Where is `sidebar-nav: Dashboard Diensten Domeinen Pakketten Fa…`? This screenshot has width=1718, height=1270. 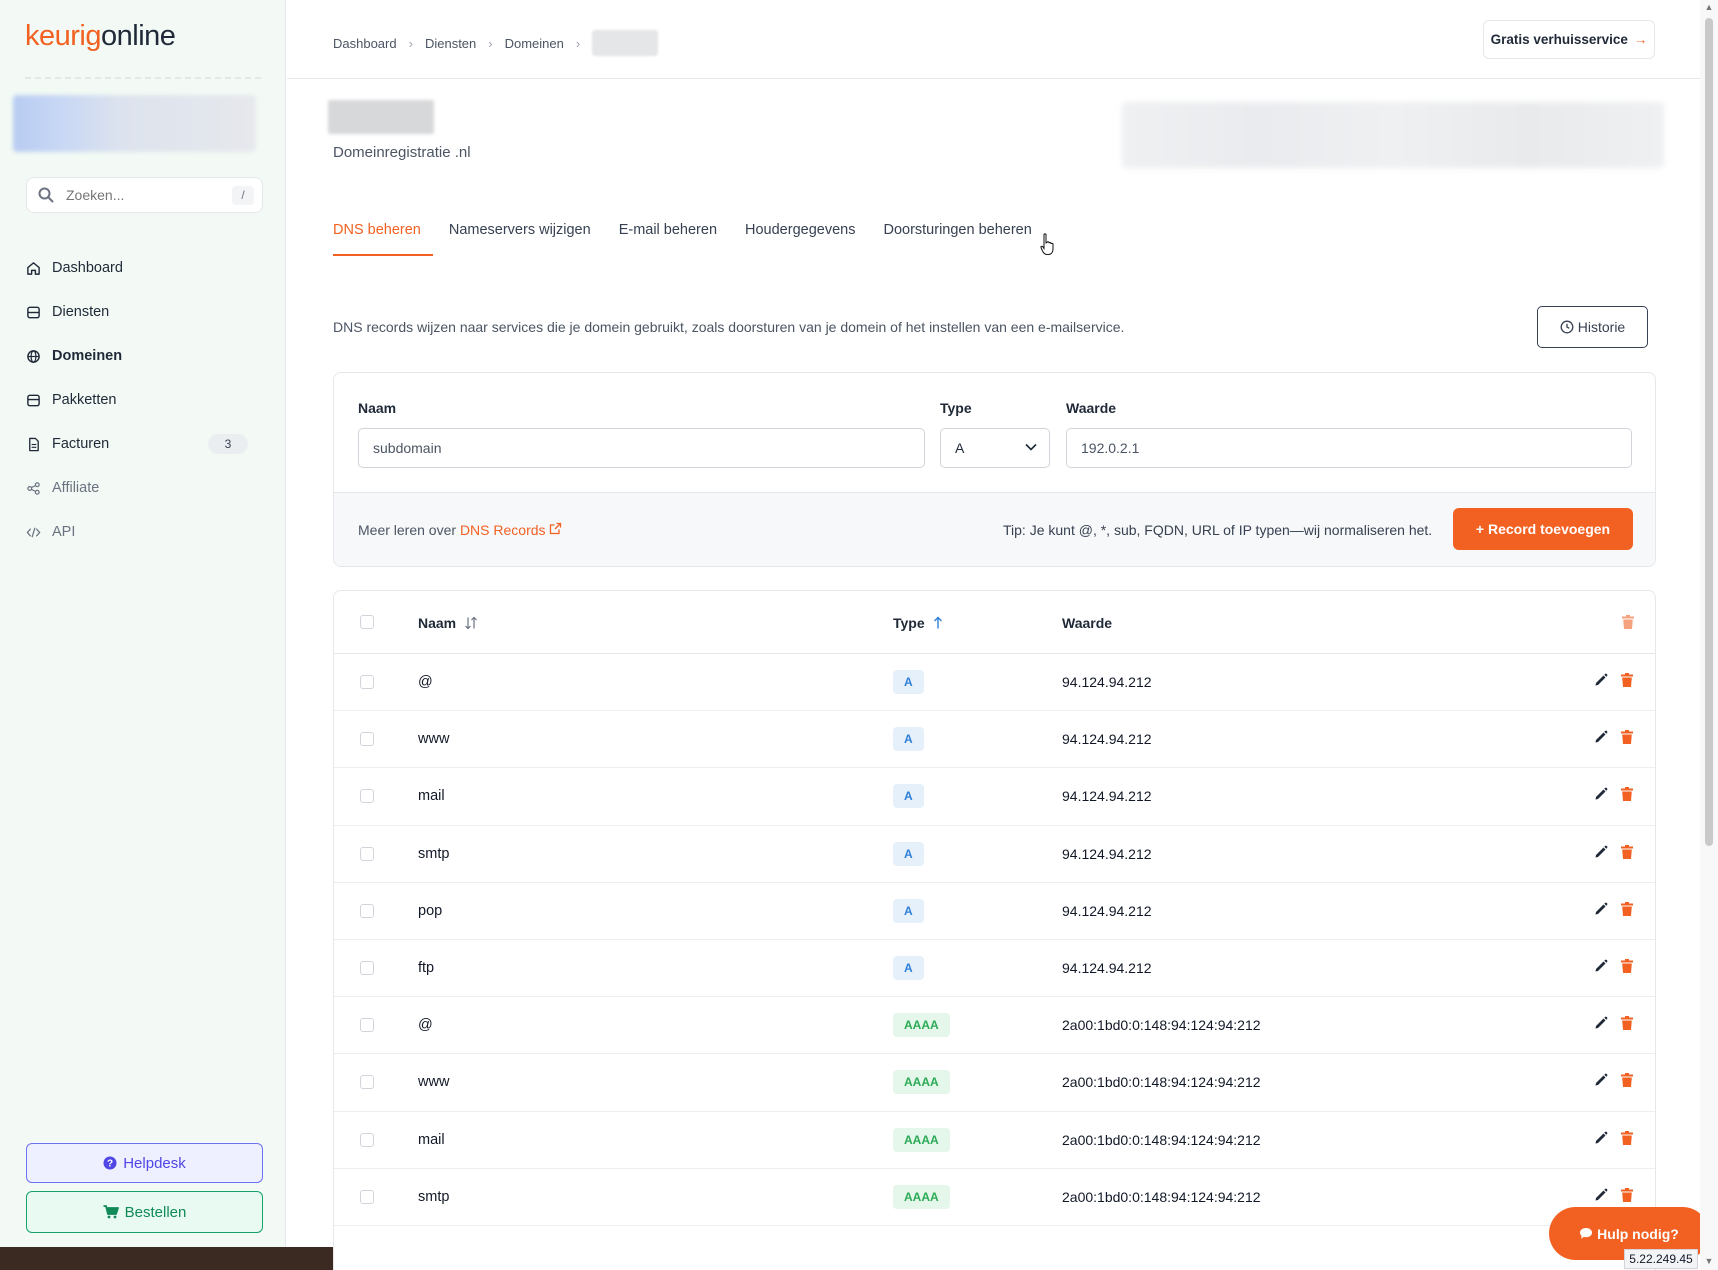
sidebar-nav: Dashboard Diensten Domeinen Pakketten Fa… is located at coordinates (139, 400).